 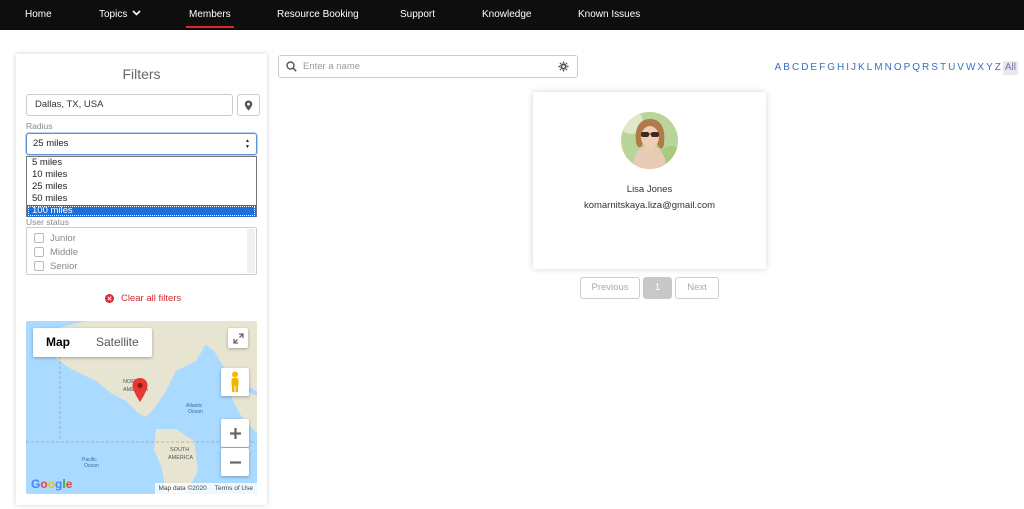 I want to click on avatar, so click(x=649, y=140).